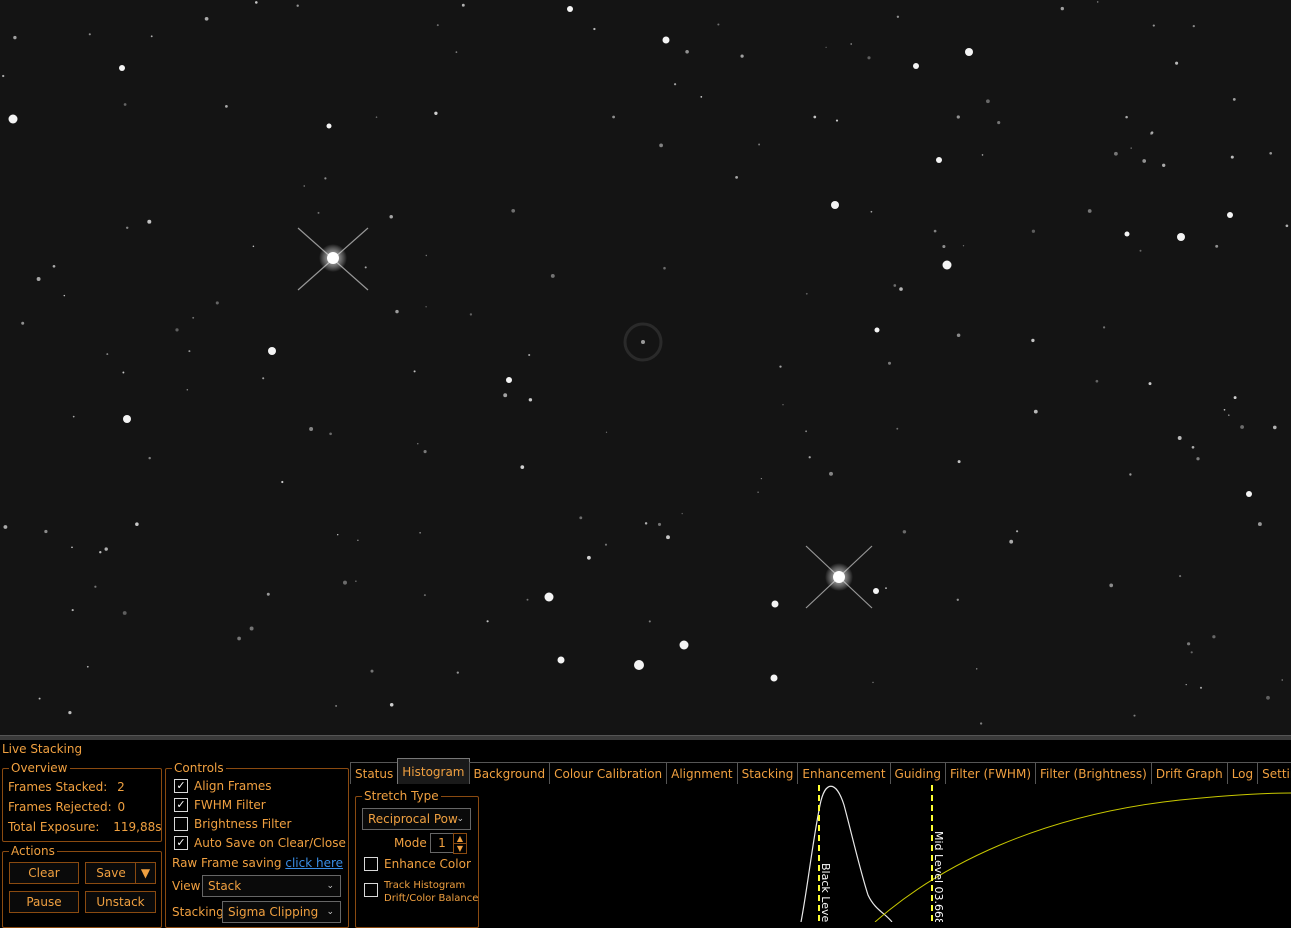  Describe the element at coordinates (42, 749) in the screenshot. I see `panel-title: Live Stacking` at that location.